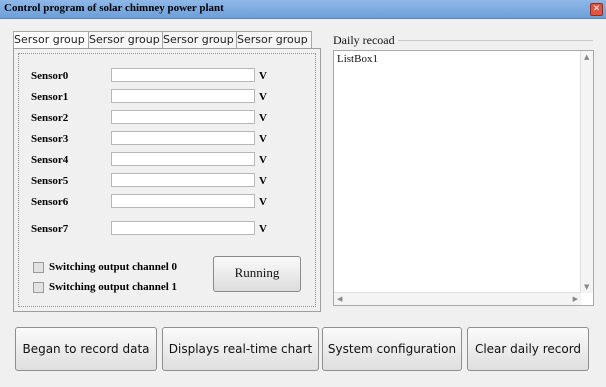  What do you see at coordinates (495, 40) in the screenshot?
I see `group-divider` at bounding box center [495, 40].